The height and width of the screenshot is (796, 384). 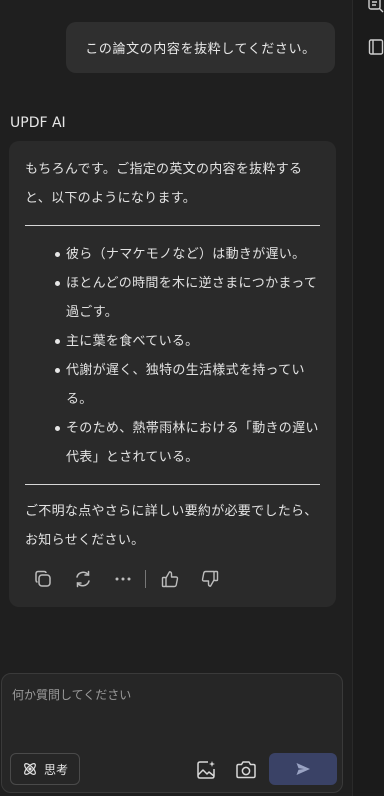 I want to click on atom-icon, so click(x=30, y=769).